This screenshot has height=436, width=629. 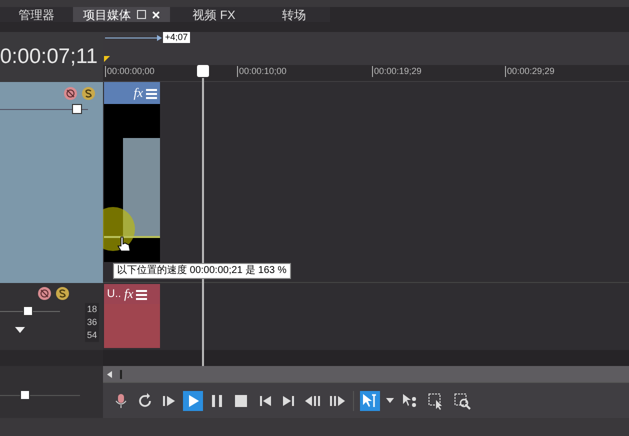 What do you see at coordinates (91, 309) in the screenshot?
I see `meter-scale-label: 18` at bounding box center [91, 309].